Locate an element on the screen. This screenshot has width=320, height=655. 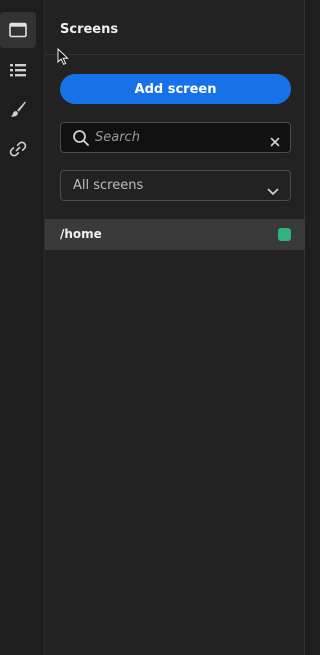
mouse-pointer-icon is located at coordinates (63, 58).